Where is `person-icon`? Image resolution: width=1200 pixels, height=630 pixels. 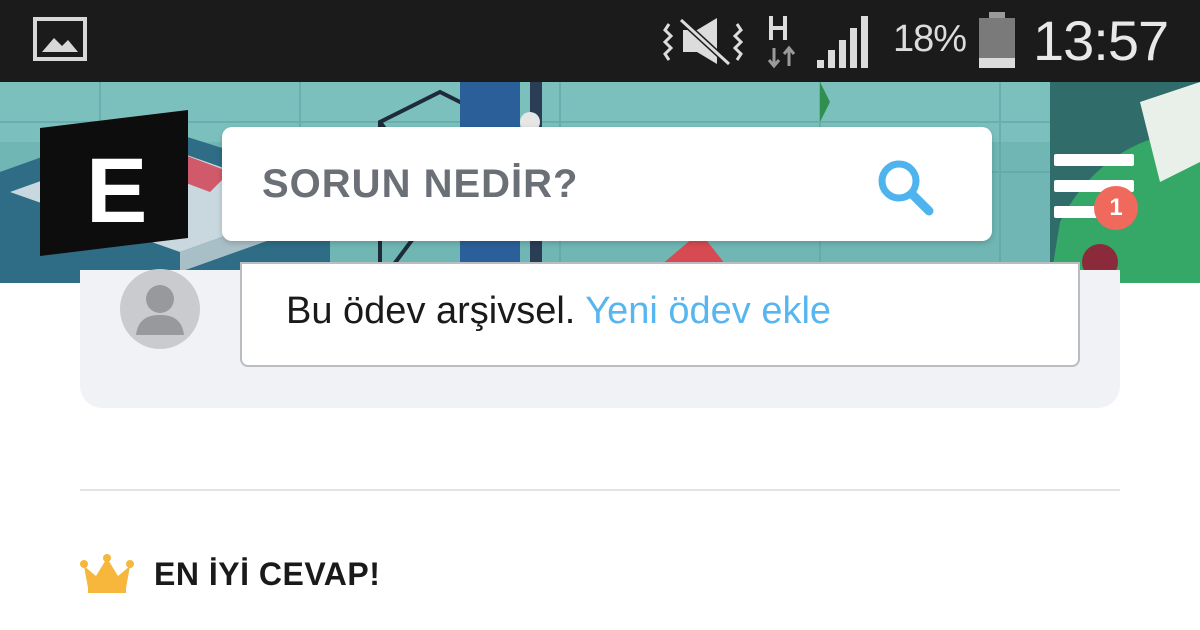
person-icon is located at coordinates (160, 310).